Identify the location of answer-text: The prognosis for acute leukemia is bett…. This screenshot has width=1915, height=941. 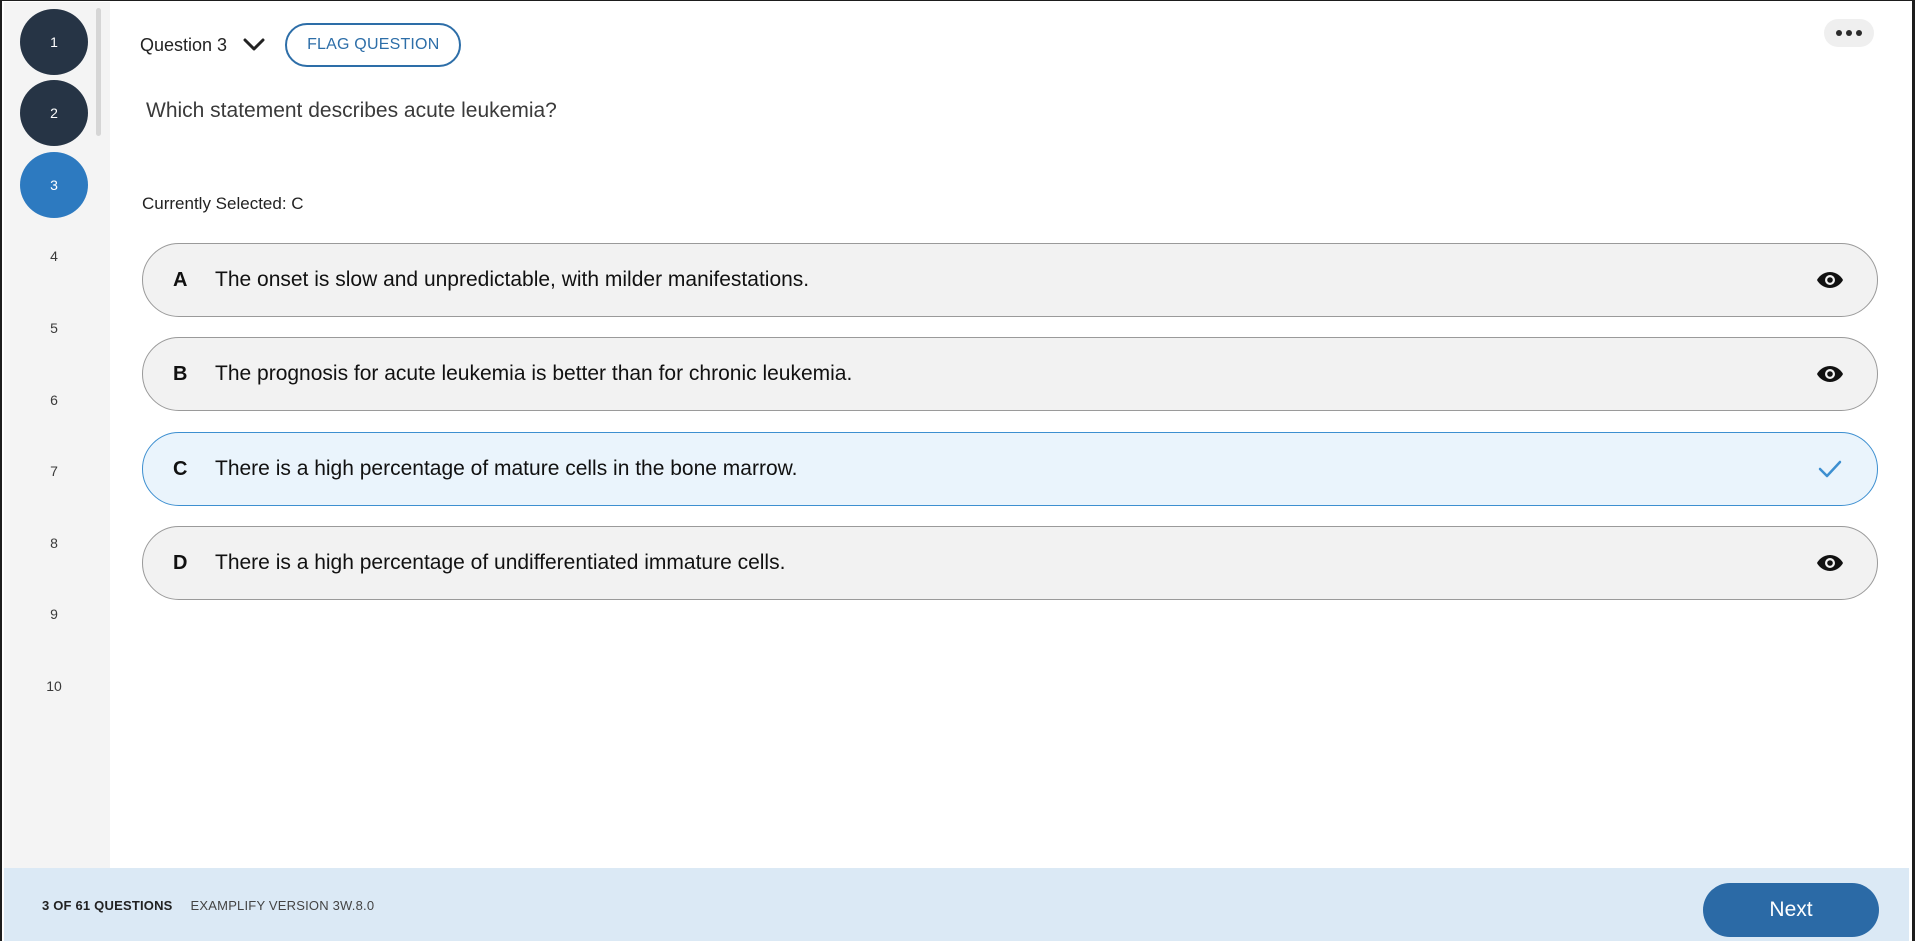
(534, 373).